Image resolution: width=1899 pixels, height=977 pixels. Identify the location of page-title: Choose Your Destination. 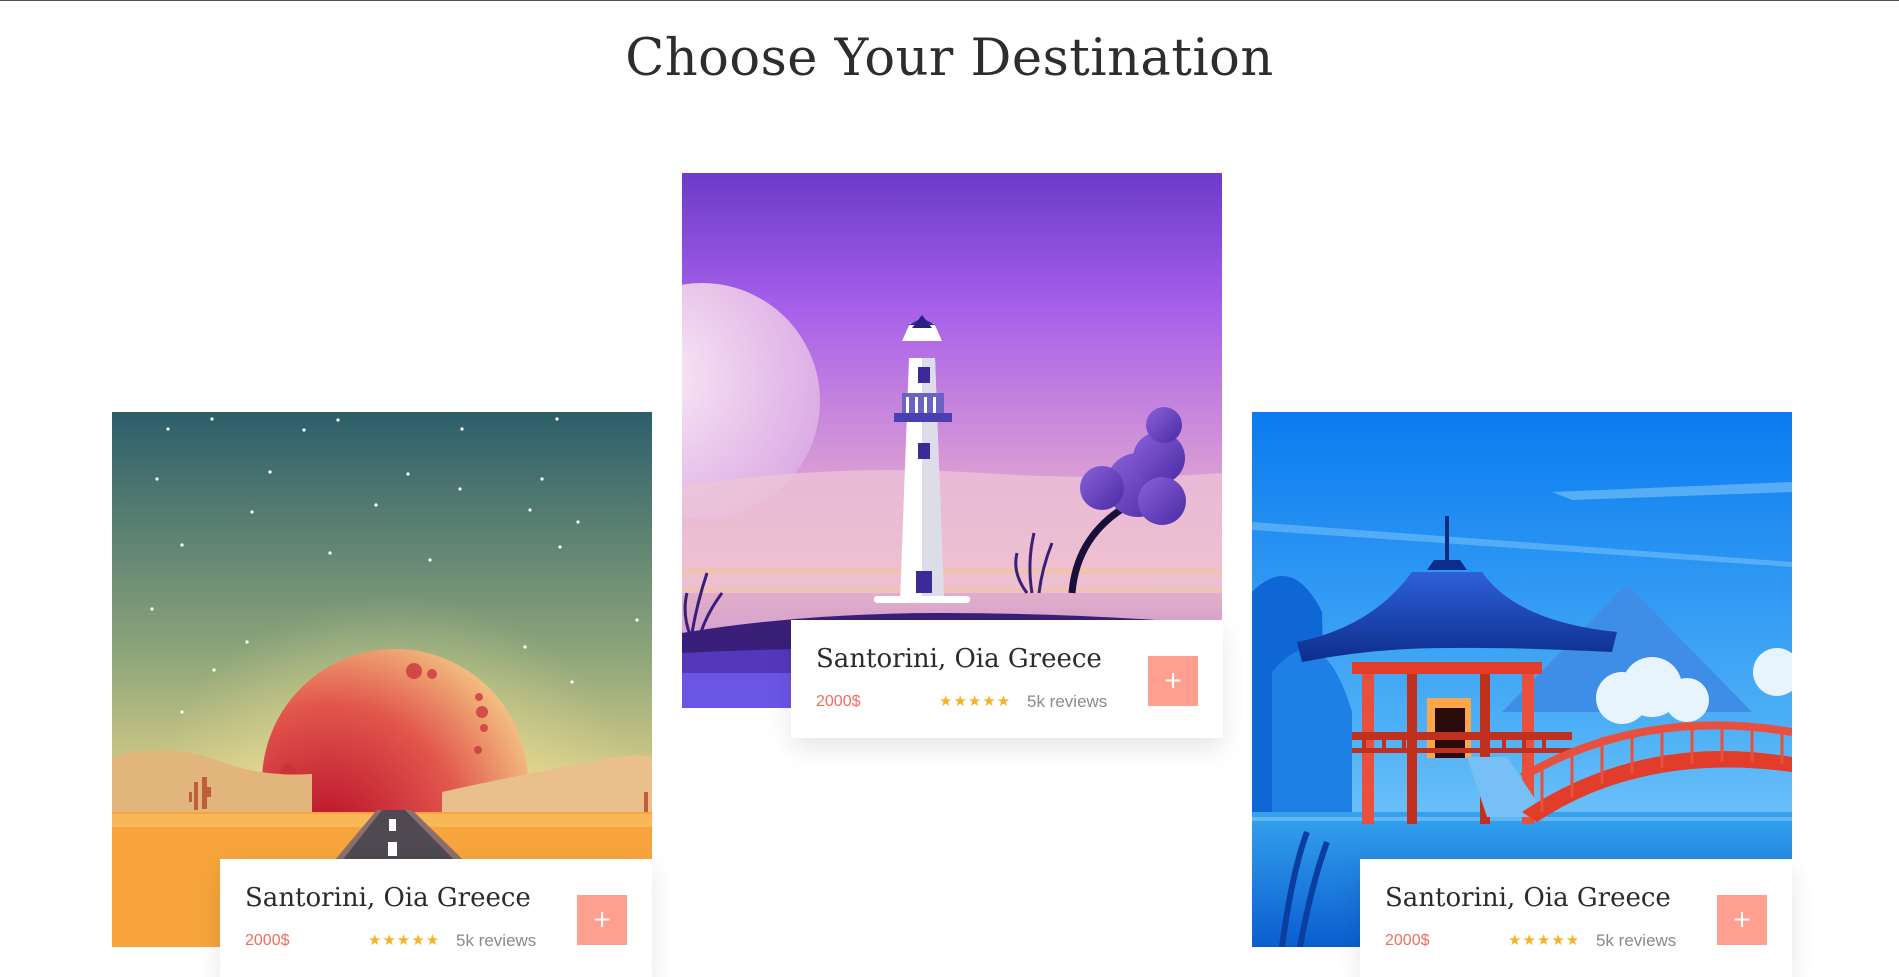
(949, 58).